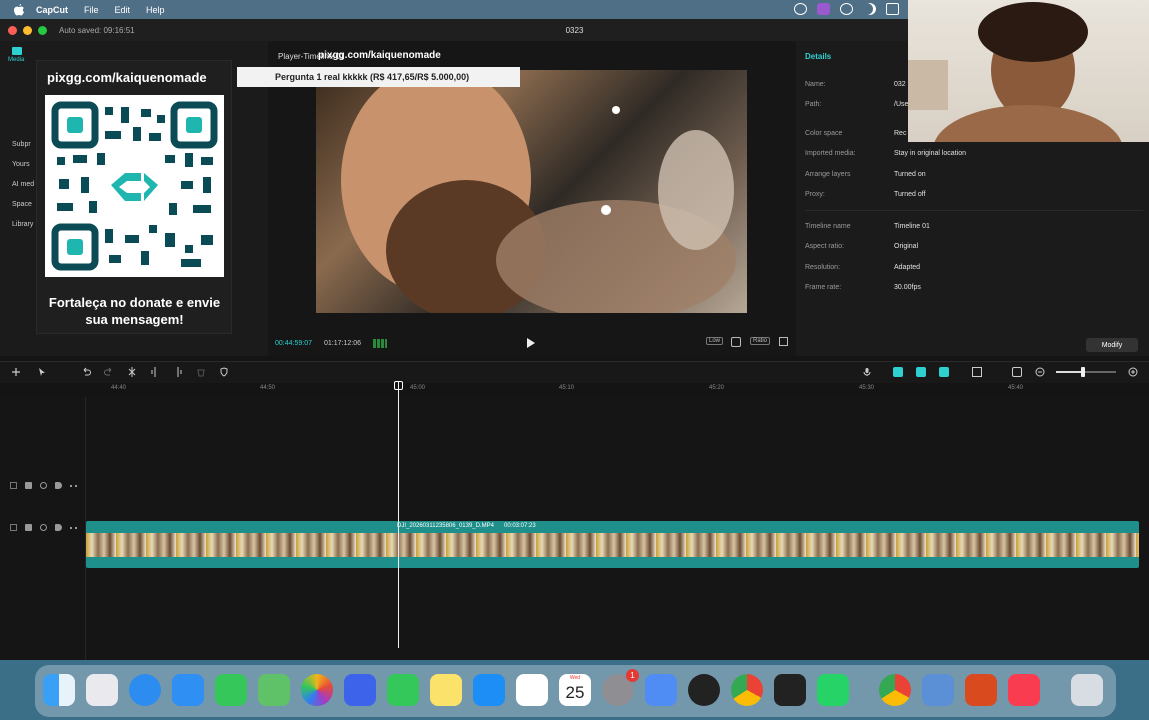  Describe the element at coordinates (155, 10) in the screenshot. I see `menu-help: Help` at that location.